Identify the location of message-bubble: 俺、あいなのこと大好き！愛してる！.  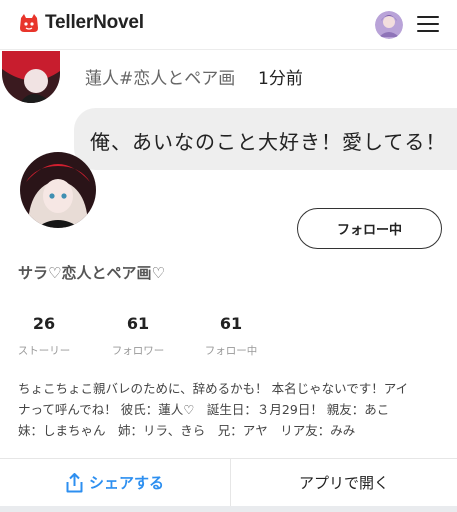
(265, 139).